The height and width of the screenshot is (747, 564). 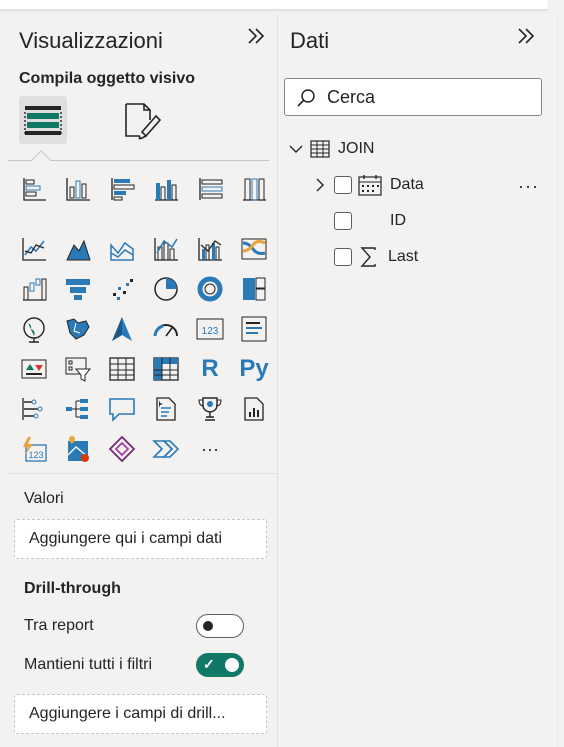 I want to click on area-chart-icon, so click(x=78, y=249).